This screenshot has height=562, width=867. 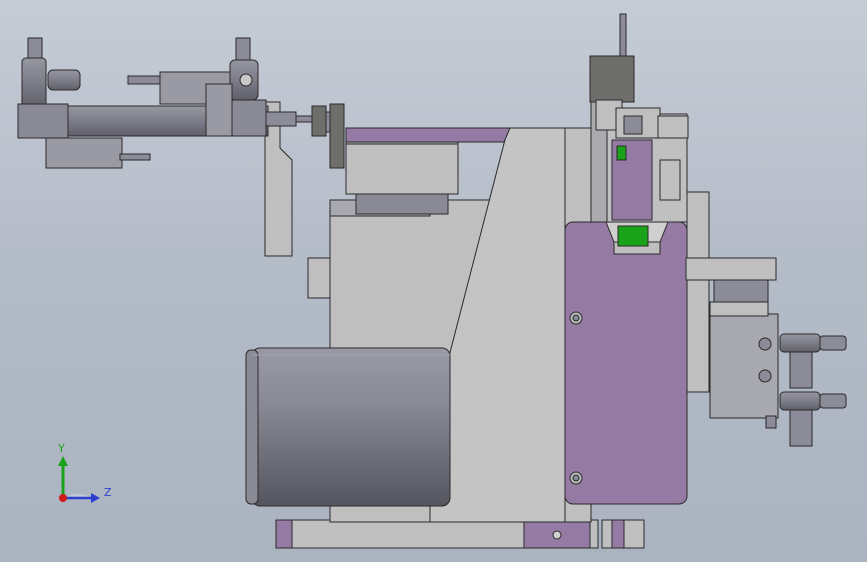 I want to click on y-axis-label: Y, so click(x=61, y=448).